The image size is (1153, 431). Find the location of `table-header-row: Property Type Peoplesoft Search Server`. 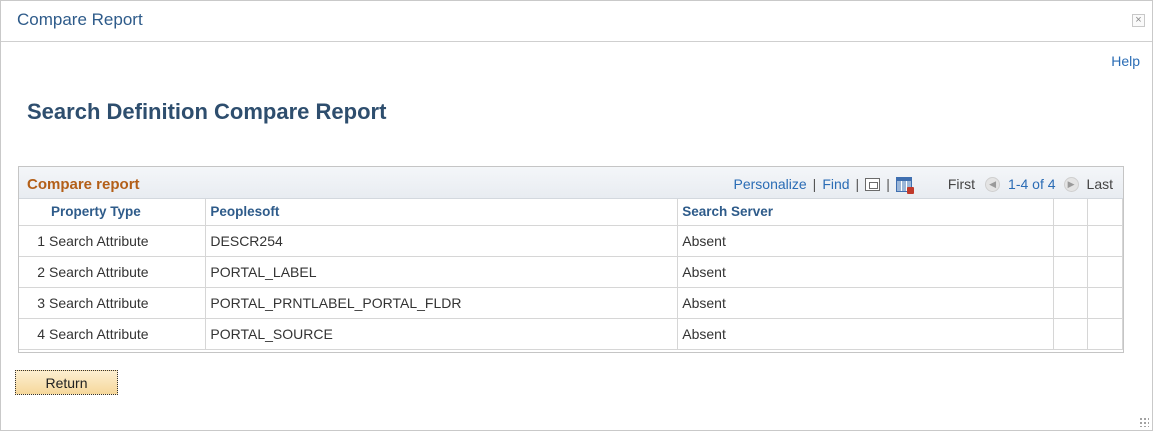

table-header-row: Property Type Peoplesoft Search Server is located at coordinates (571, 212).